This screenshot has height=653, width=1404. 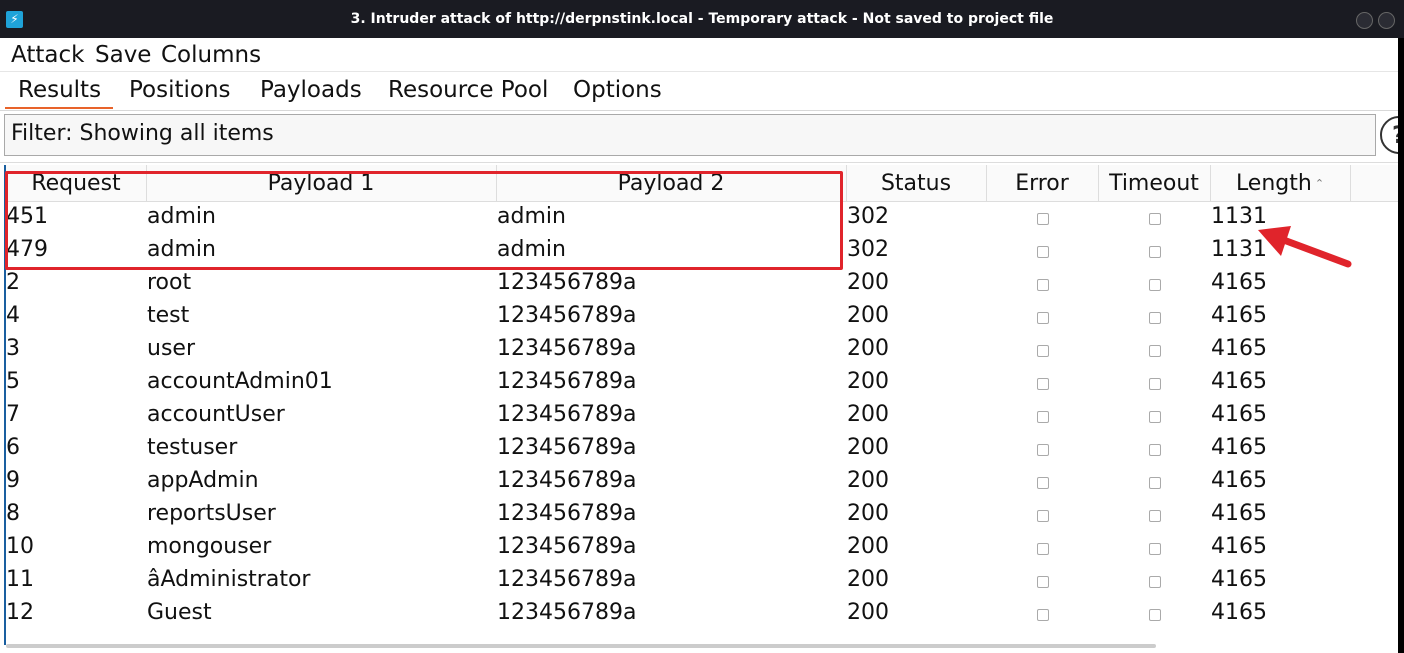 I want to click on table-row: 4 test 123456789a 200 4165, so click(x=703, y=317).